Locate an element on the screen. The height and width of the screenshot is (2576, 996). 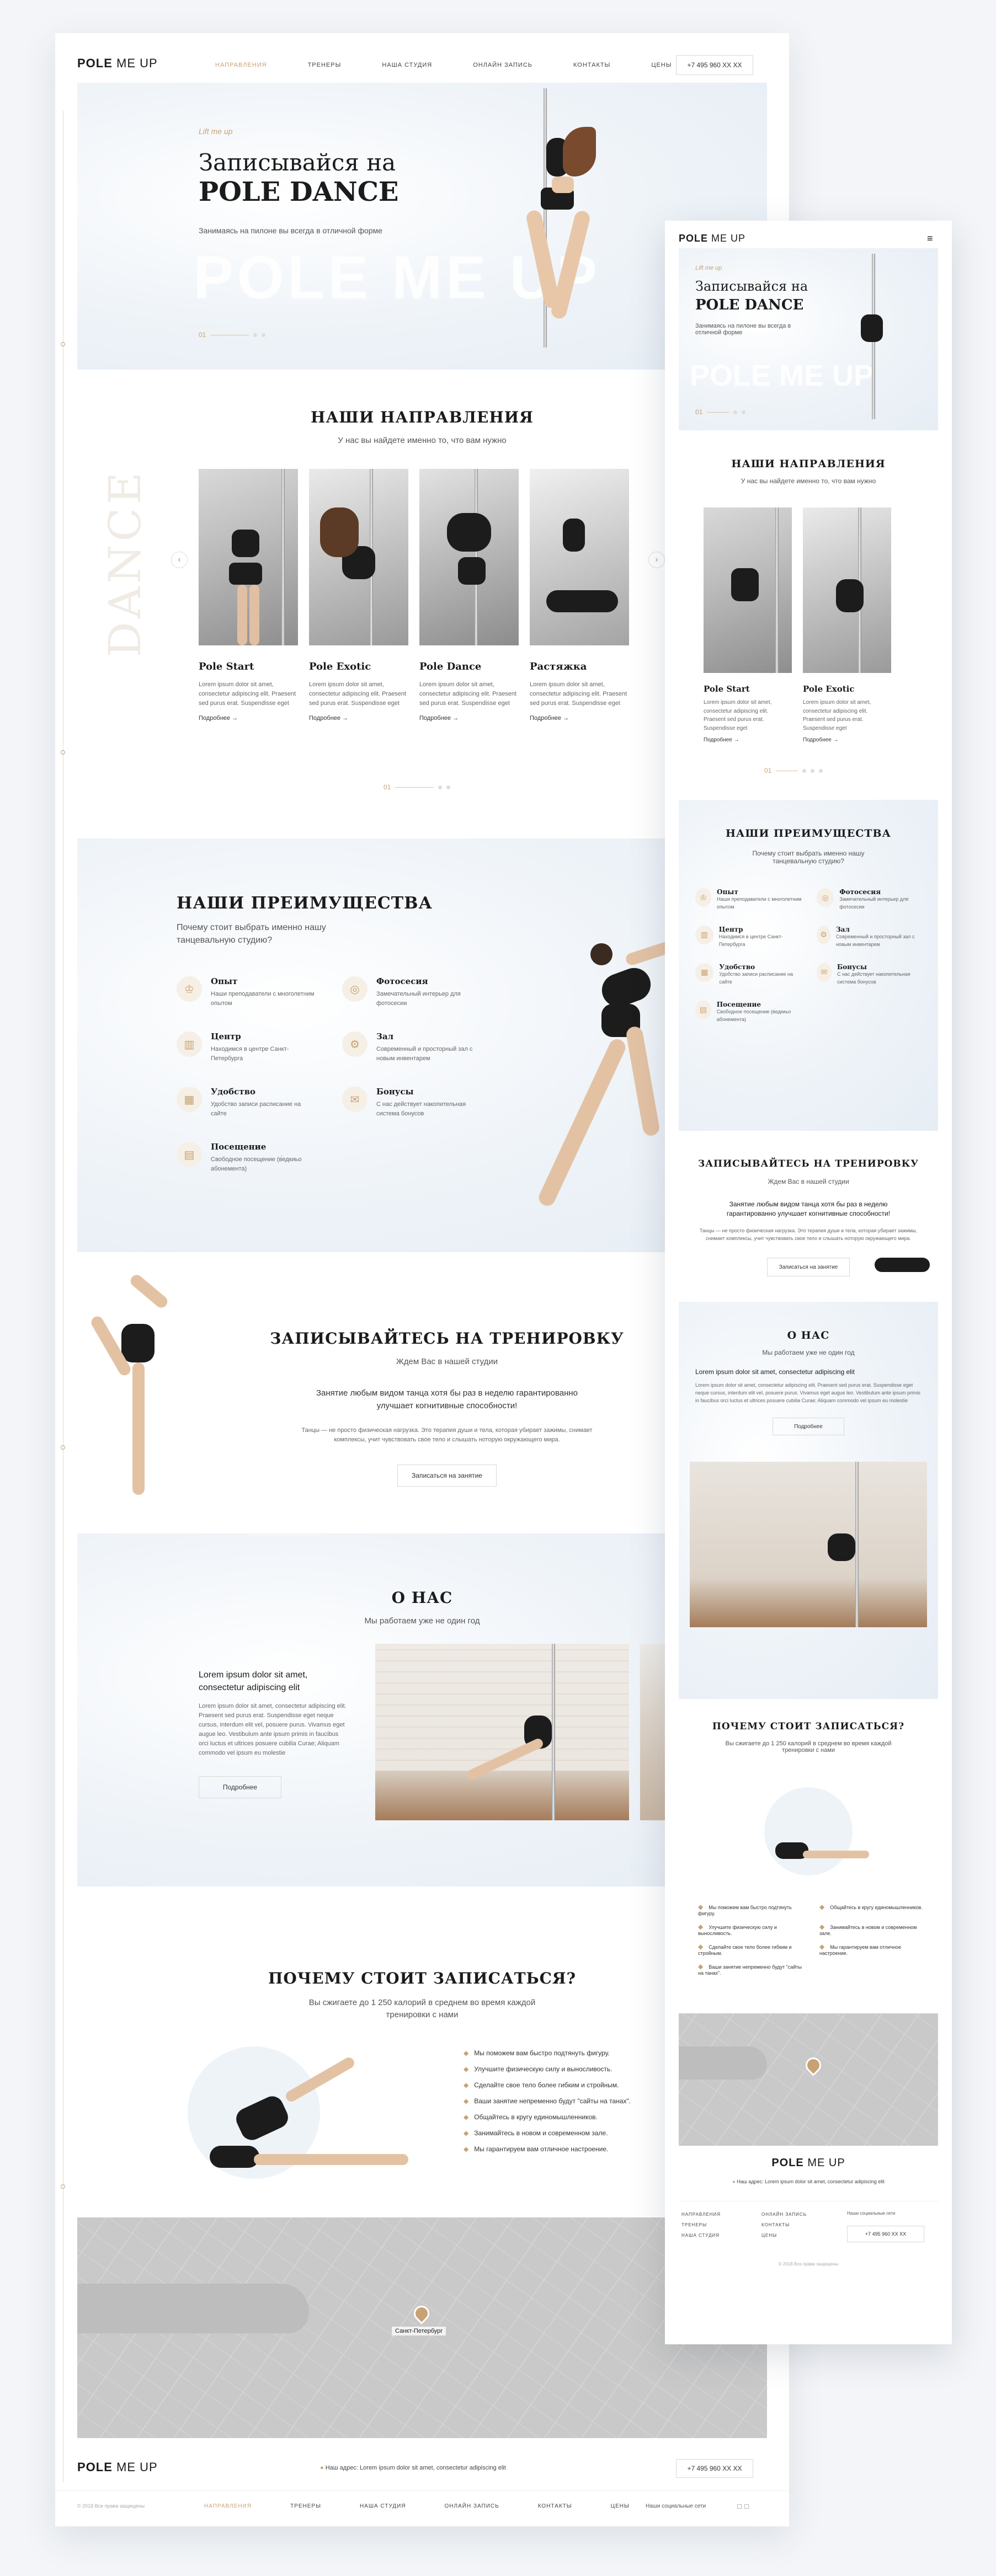
nav-directions: НАПРАВЛЕНИЯ is located at coordinates (241, 65).